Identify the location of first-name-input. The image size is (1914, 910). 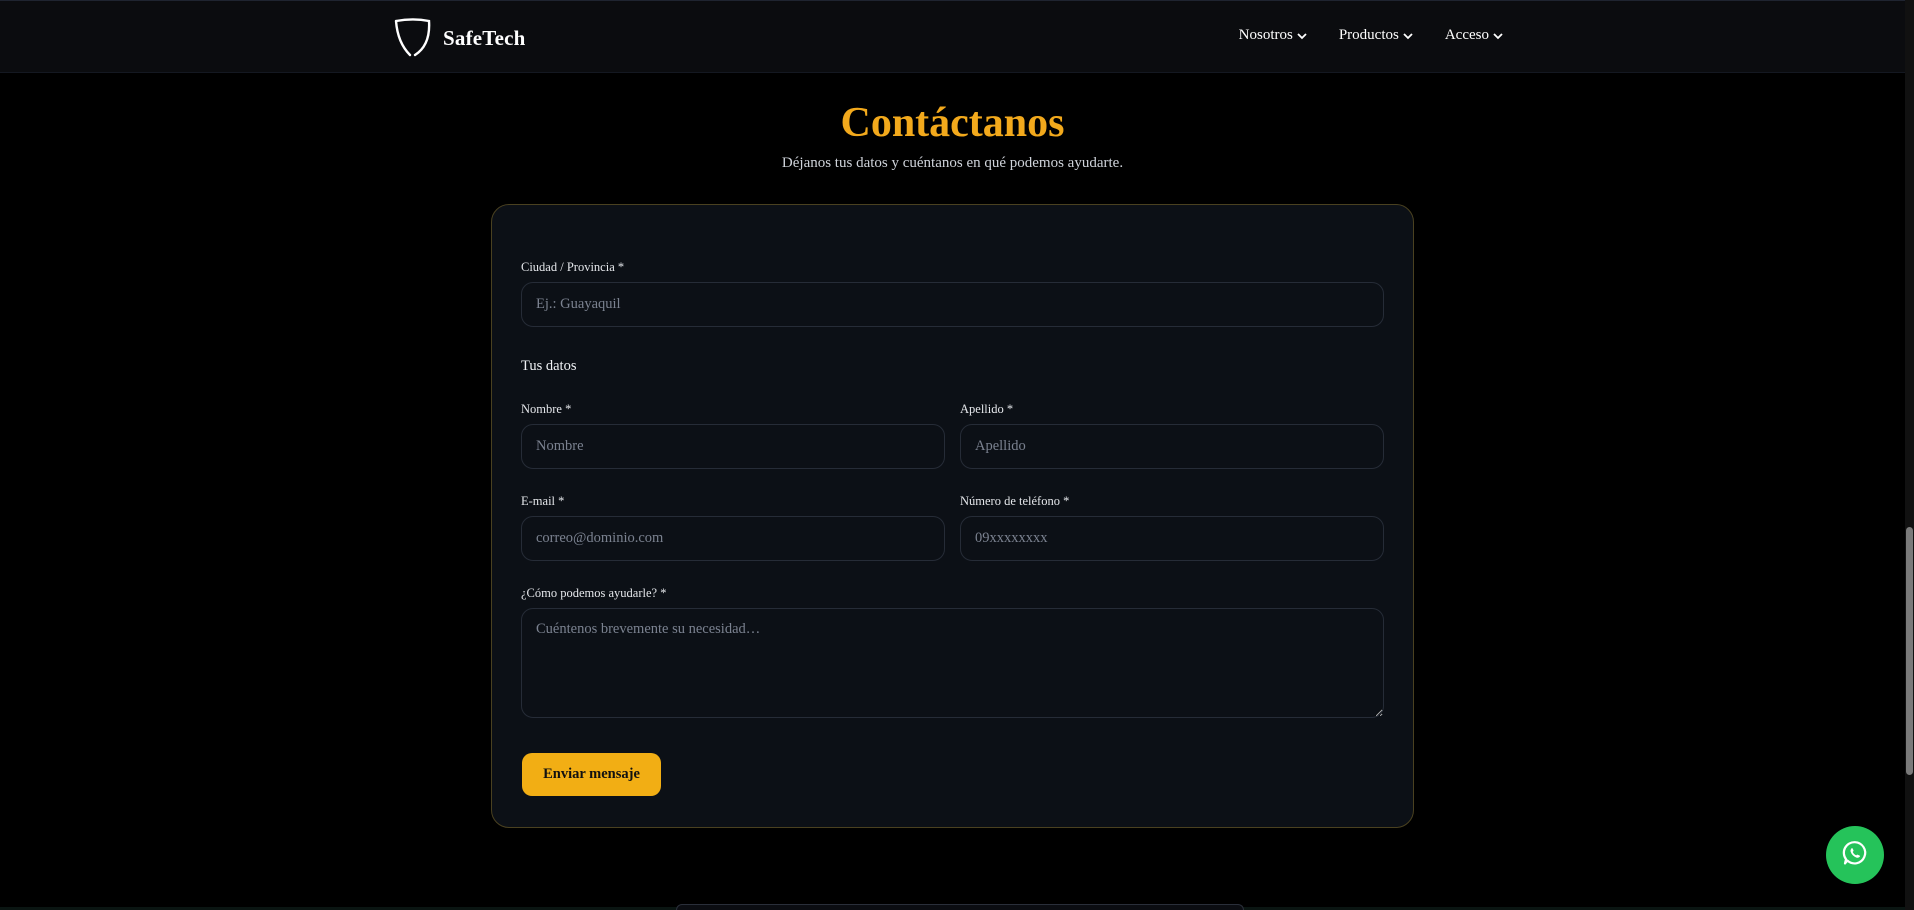
(733, 446).